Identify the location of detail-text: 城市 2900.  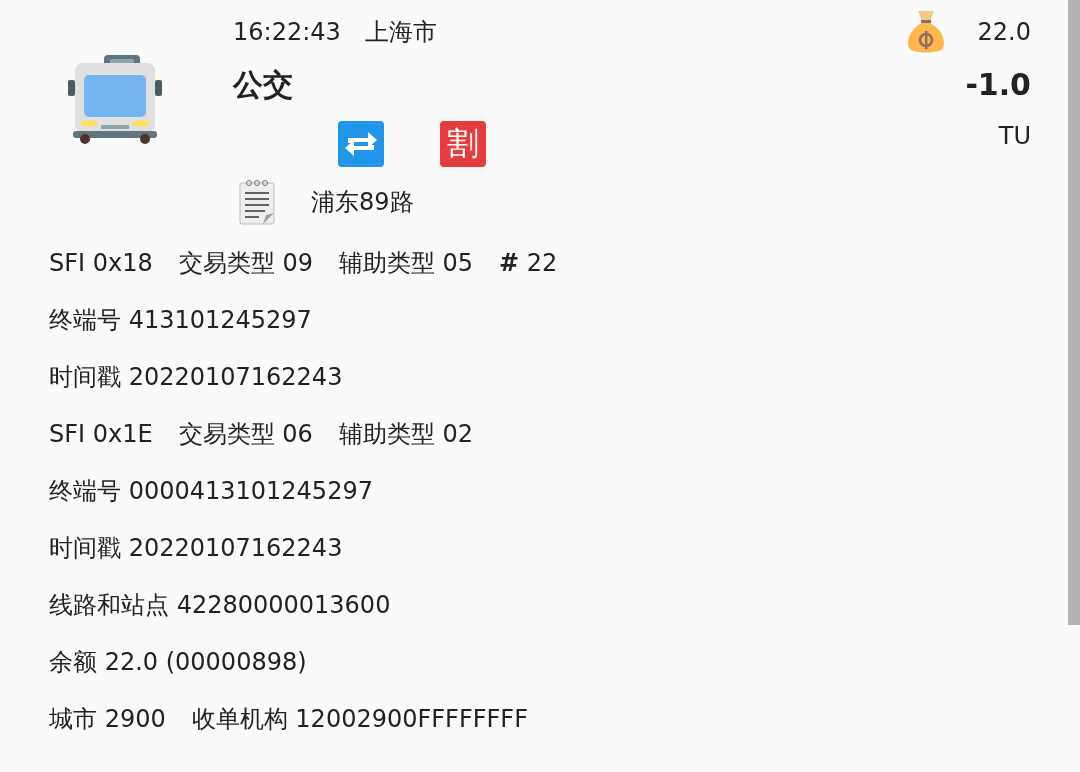
(107, 719).